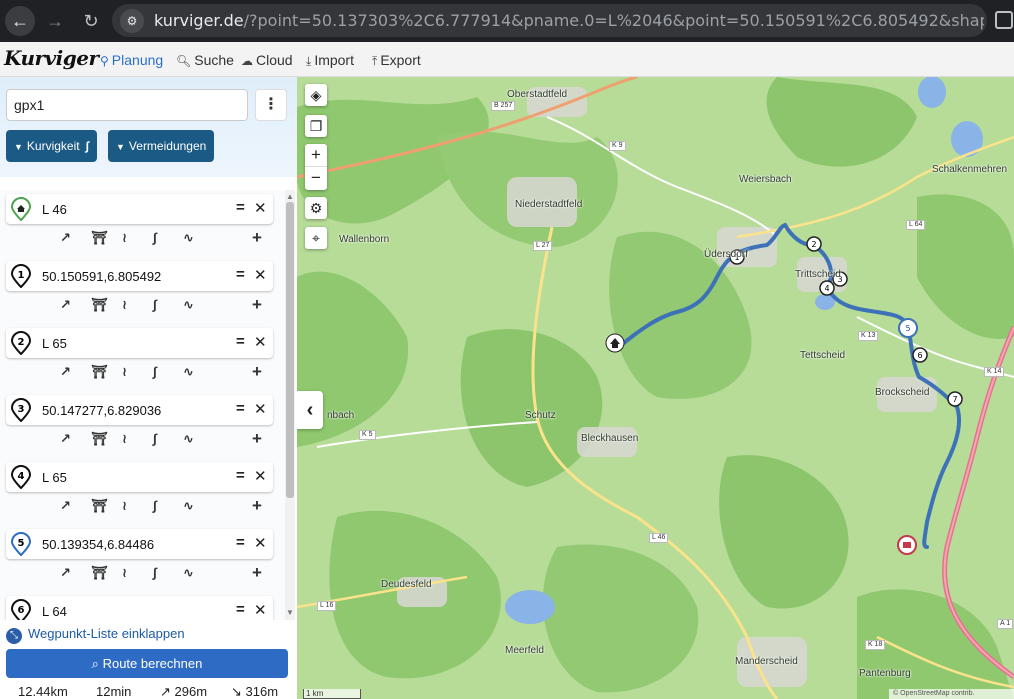  Describe the element at coordinates (271, 105) in the screenshot. I see `more-options-button: ⋮` at that location.